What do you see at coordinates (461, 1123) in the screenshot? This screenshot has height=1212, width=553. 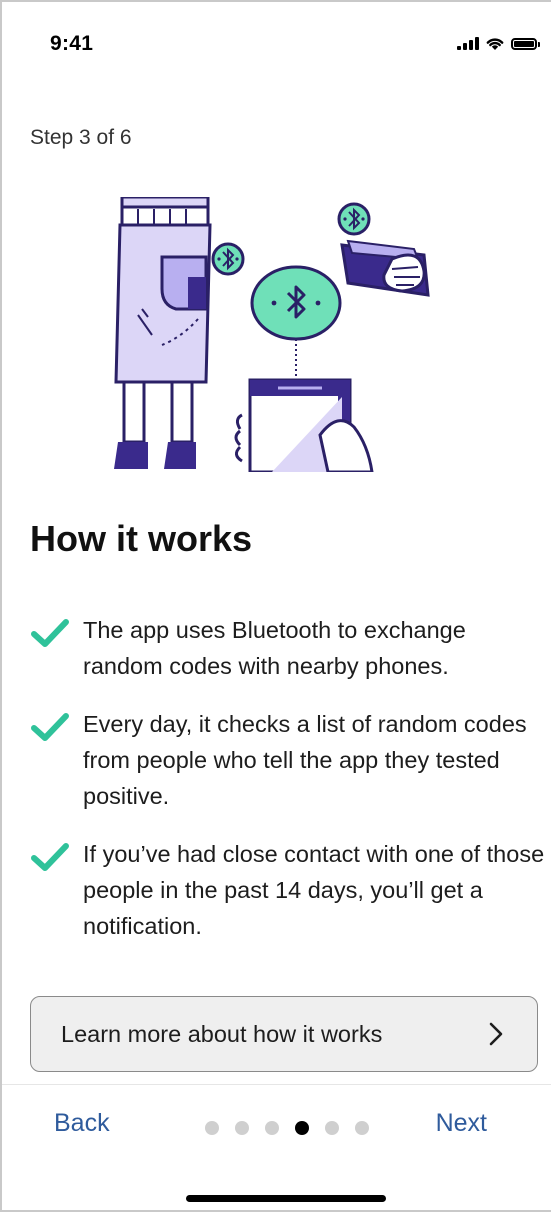 I see `next-button: Next` at bounding box center [461, 1123].